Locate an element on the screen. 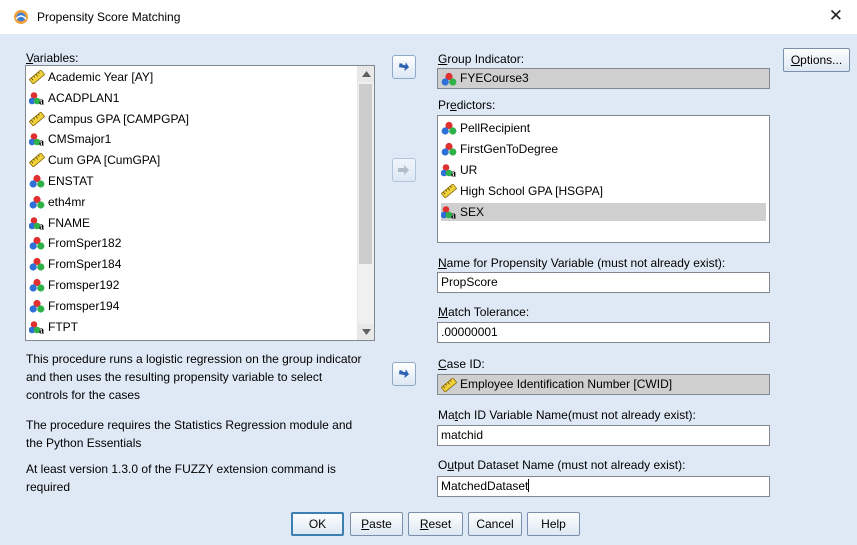 The image size is (857, 545). group-indicator-value: FYECourse3 is located at coordinates (494, 78).